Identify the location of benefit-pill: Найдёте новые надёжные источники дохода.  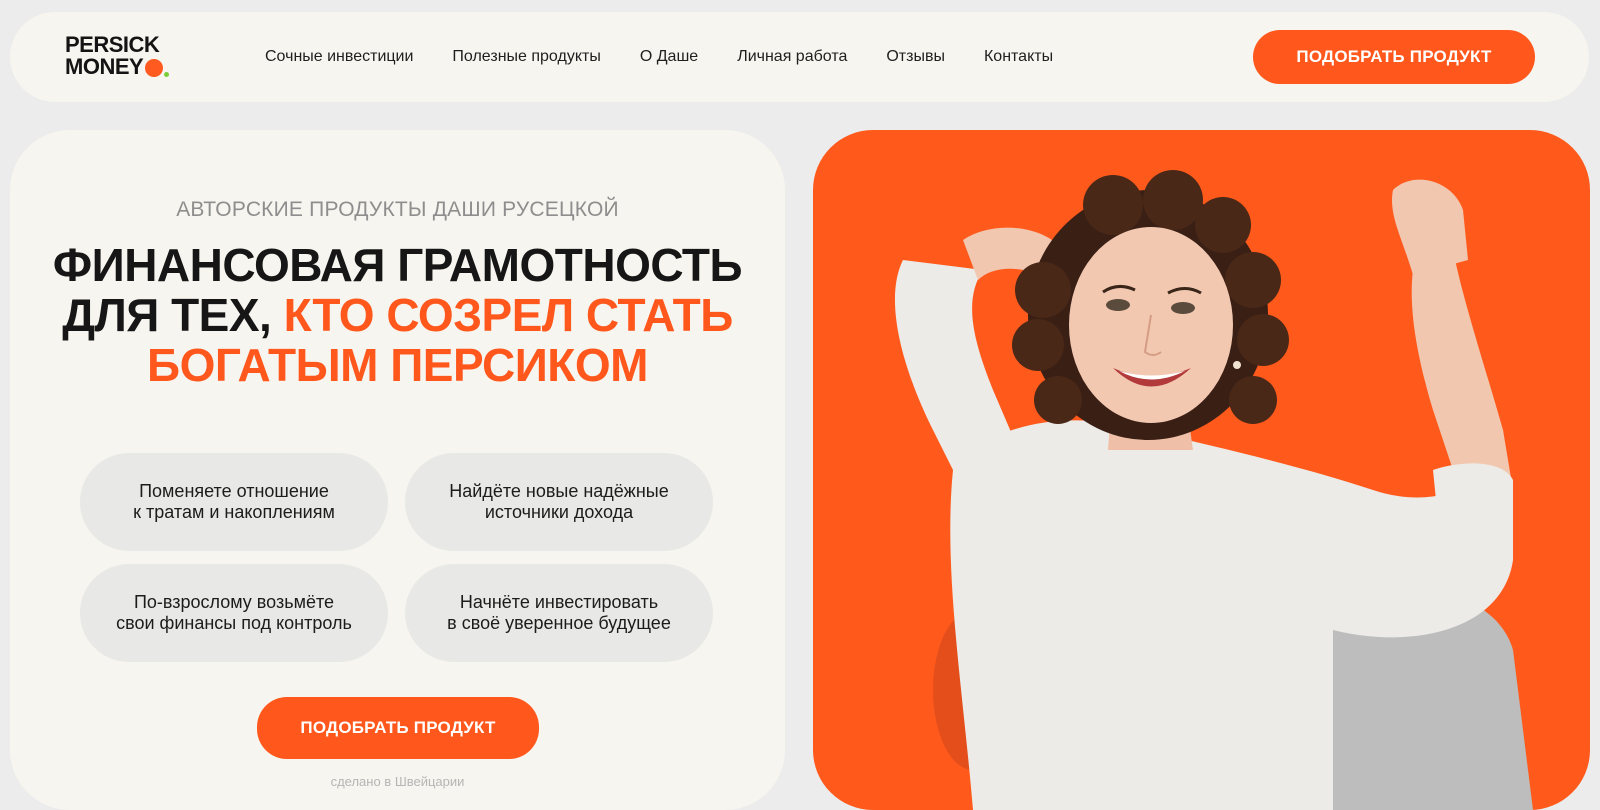
(559, 502).